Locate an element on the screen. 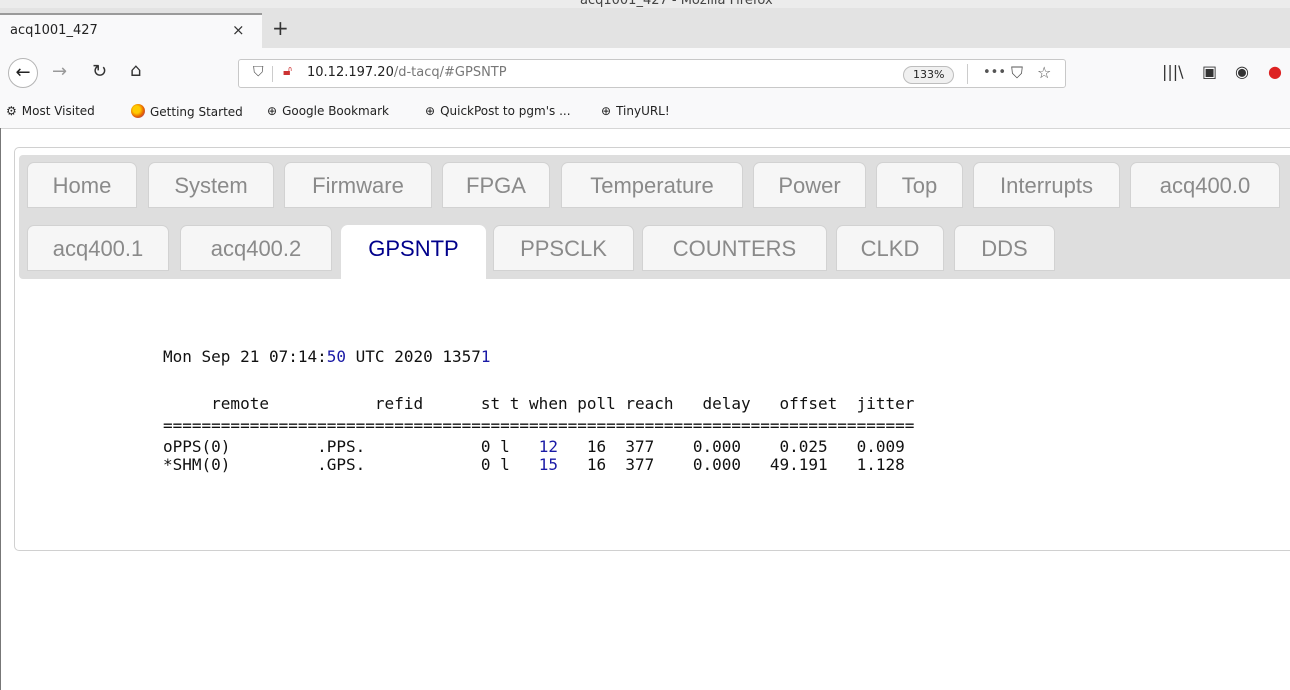  tab-gpsntp: GPSNTP is located at coordinates (413, 252).